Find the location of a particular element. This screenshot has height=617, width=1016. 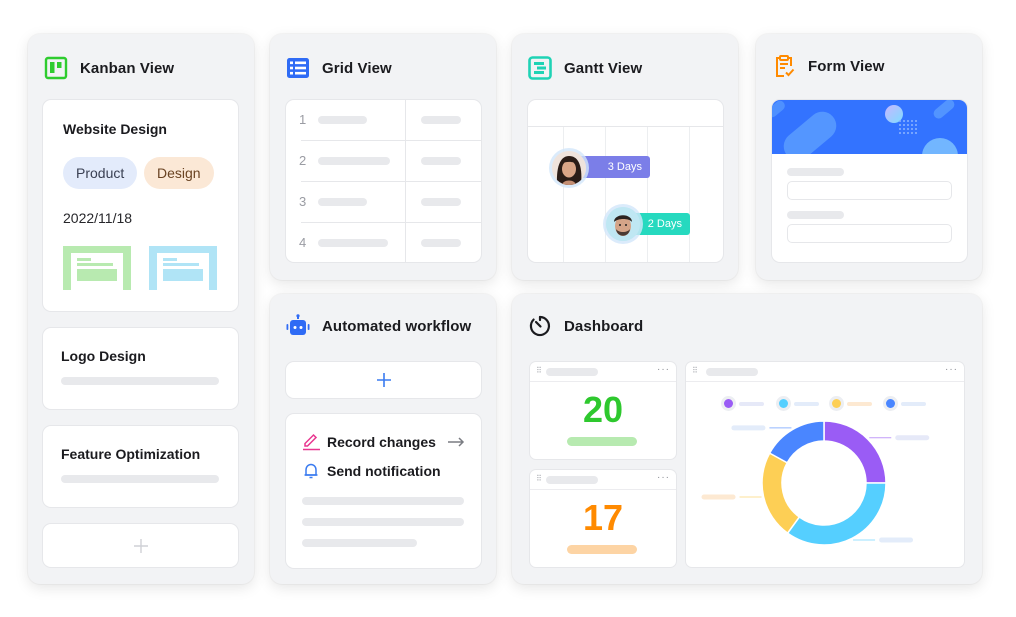

panel-title: Kanban View is located at coordinates (127, 68).